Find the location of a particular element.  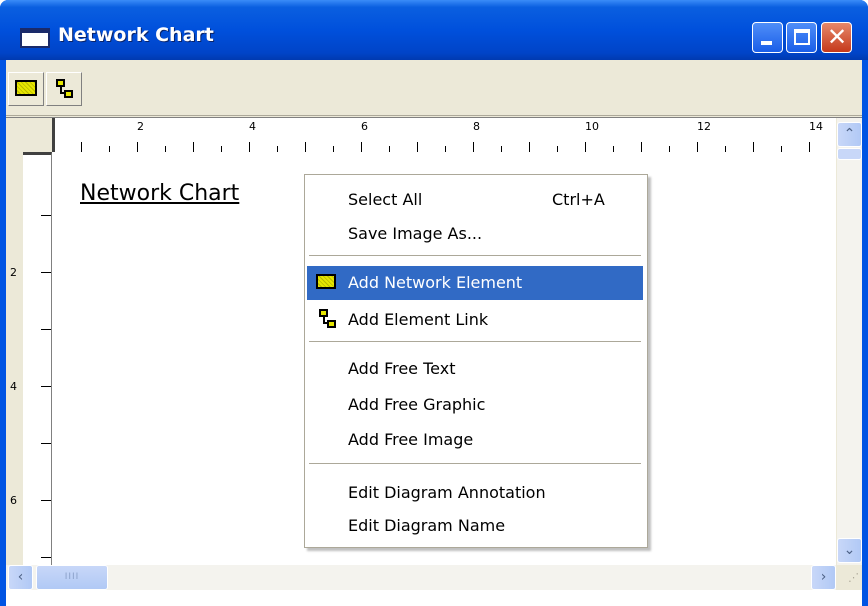

scroll-left-button: ‹ is located at coordinates (20, 577).